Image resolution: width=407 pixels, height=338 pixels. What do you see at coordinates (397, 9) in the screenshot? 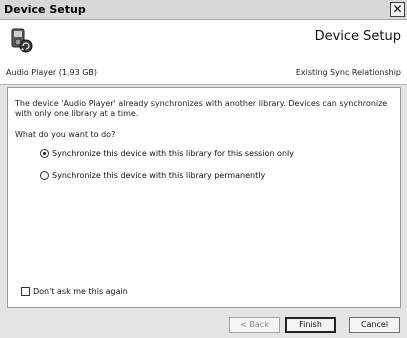
I see `close-button: ✕` at bounding box center [397, 9].